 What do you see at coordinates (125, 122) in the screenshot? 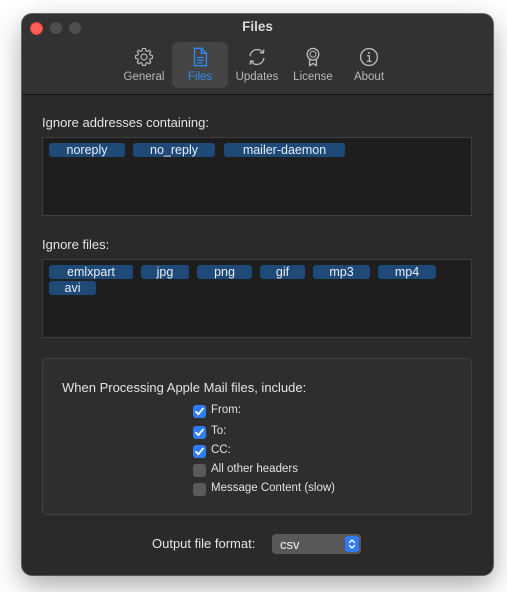
I see `ignore-addresses-label: Ignore addresses containing:` at bounding box center [125, 122].